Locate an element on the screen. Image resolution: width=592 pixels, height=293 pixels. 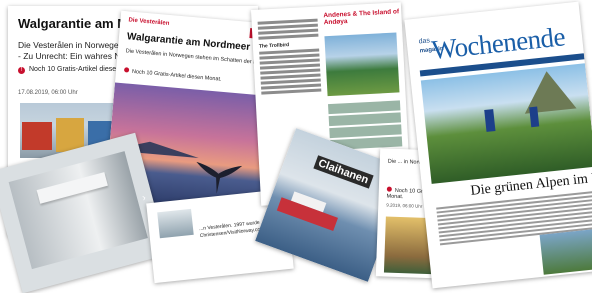
concrete-wall is located at coordinates (78, 210).